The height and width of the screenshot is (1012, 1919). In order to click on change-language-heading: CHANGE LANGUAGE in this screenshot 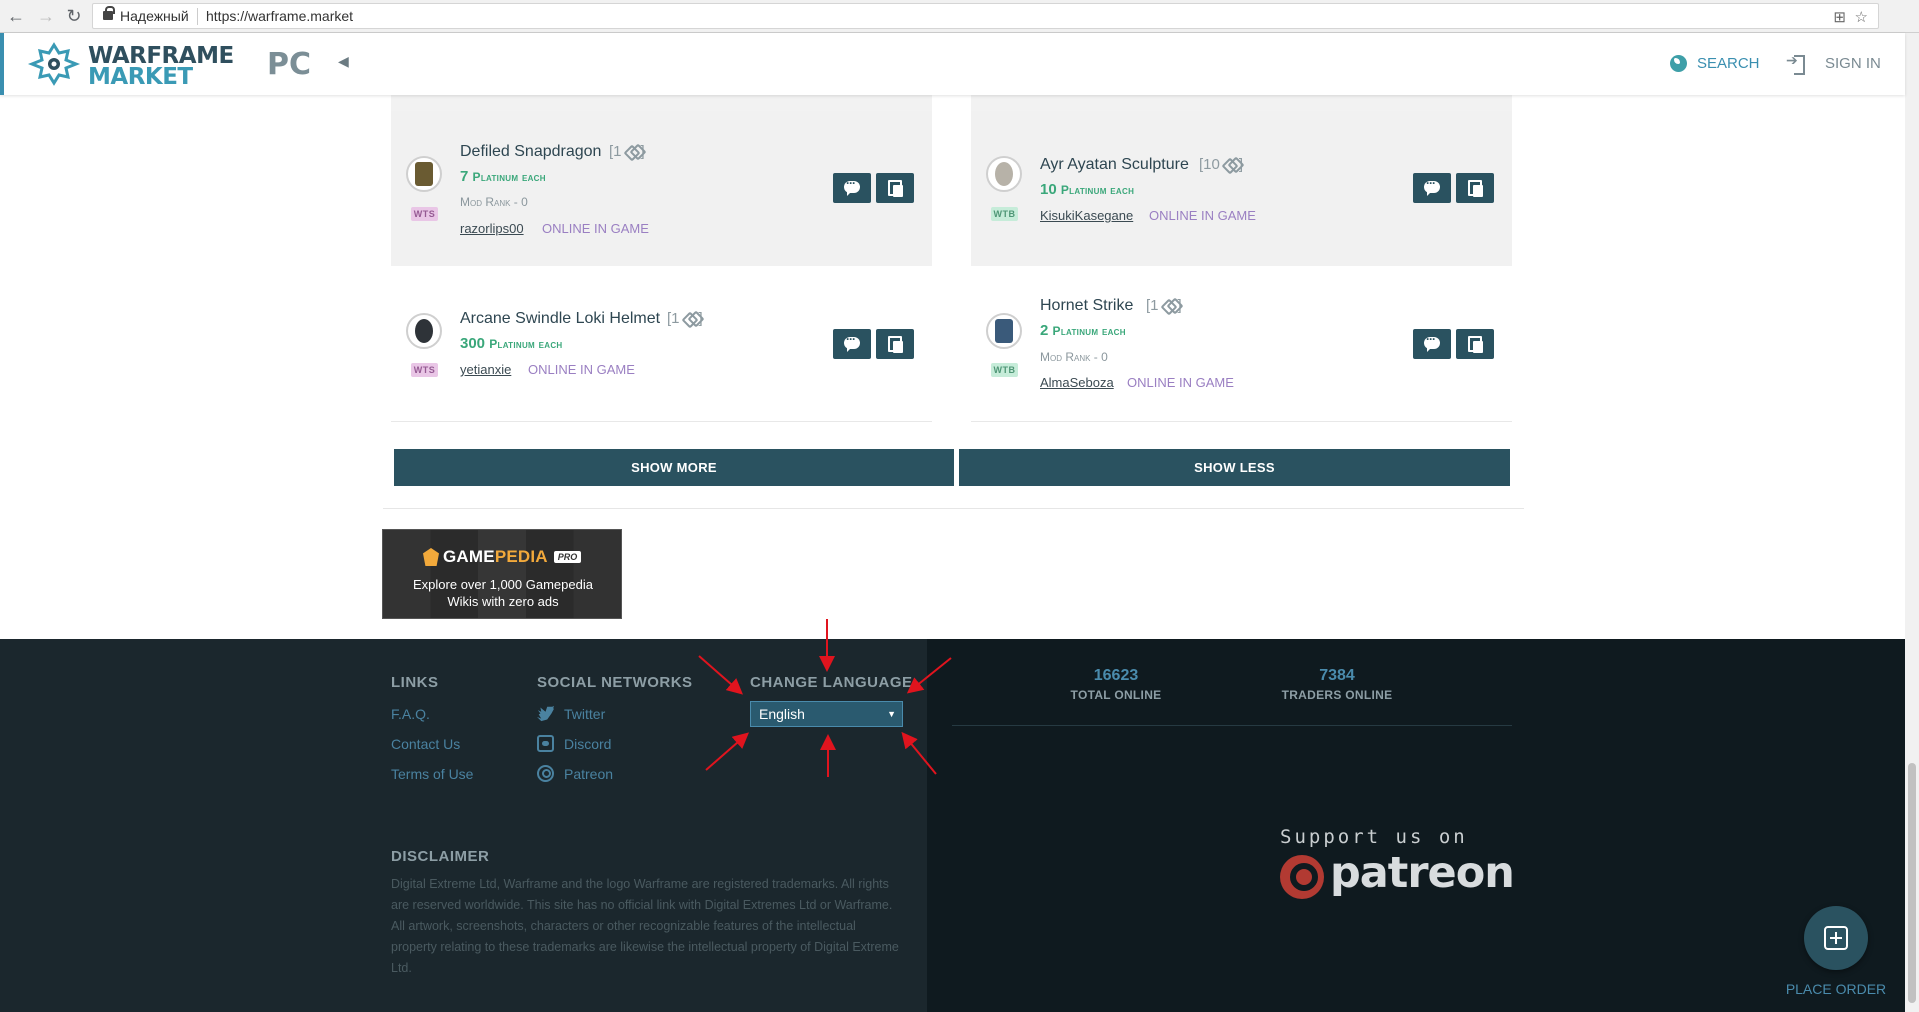, I will do `click(831, 682)`.